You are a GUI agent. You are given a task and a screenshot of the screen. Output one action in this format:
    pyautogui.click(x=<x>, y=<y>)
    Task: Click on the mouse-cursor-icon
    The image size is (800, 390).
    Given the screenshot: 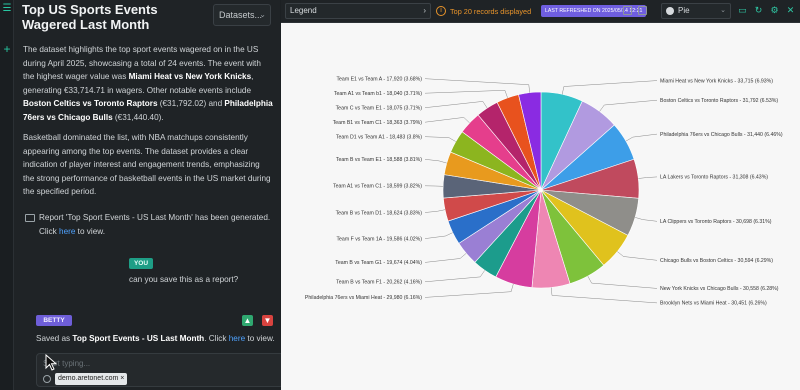 What is the action you would take?
    pyautogui.click(x=51, y=362)
    